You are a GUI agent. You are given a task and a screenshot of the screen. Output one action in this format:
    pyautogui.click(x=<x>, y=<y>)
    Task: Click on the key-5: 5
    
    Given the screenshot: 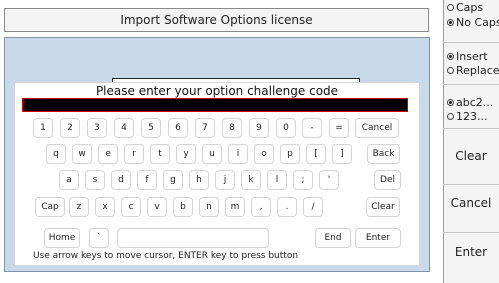 What is the action you would take?
    pyautogui.click(x=151, y=128)
    